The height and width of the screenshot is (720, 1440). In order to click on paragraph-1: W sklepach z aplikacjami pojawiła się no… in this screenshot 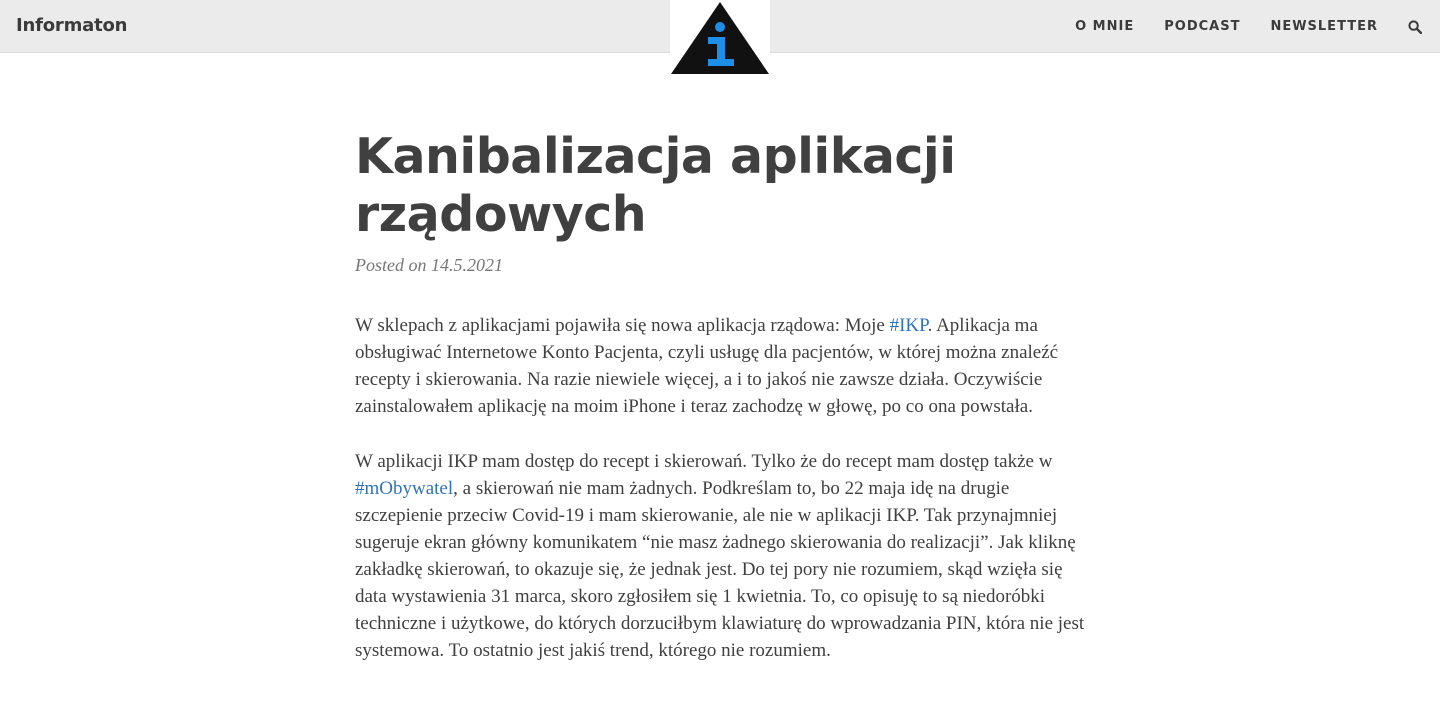, I will do `click(722, 366)`.